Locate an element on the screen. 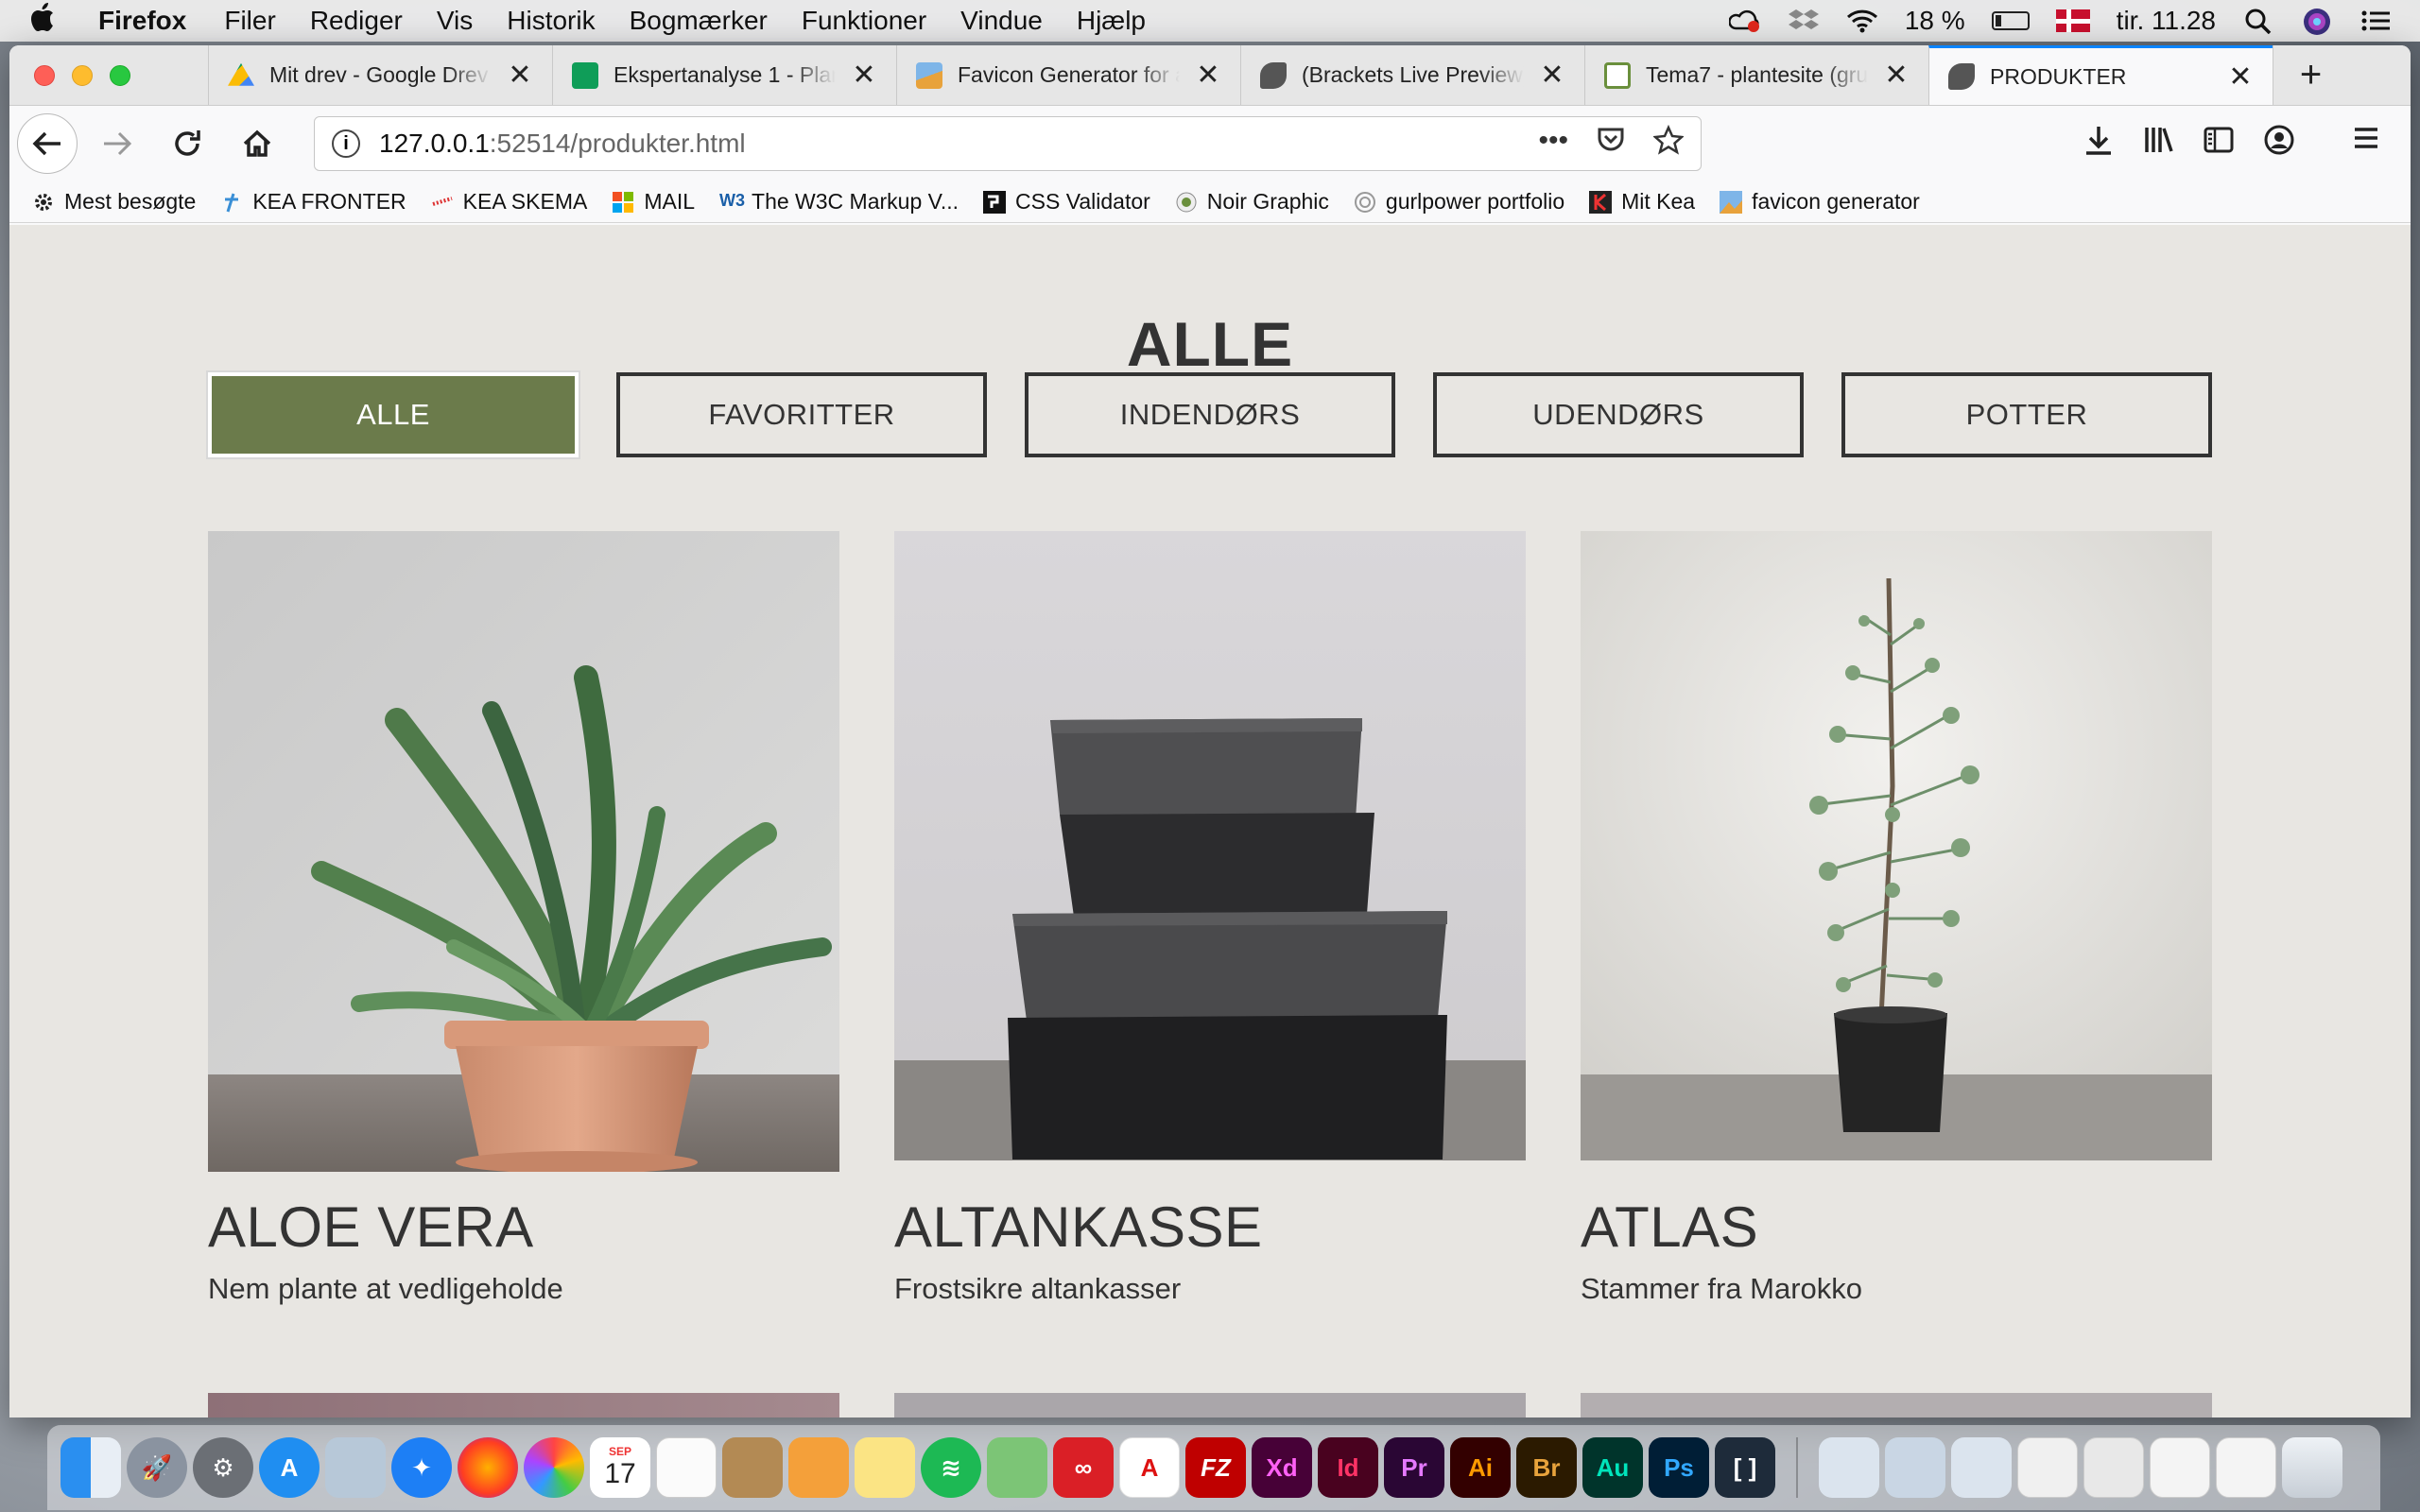  brackets-icon: [ ] is located at coordinates (1745, 1467).